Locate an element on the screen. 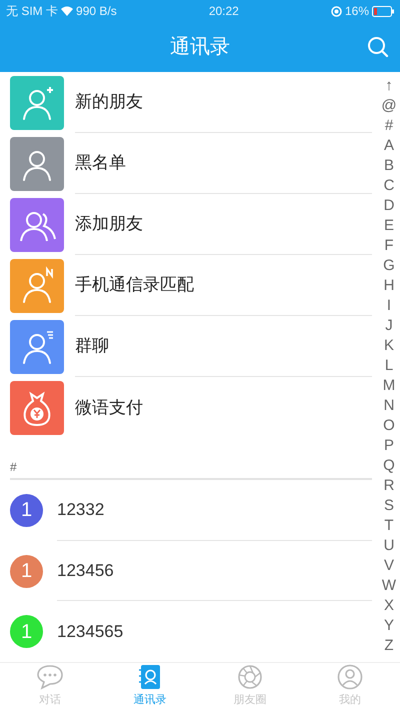  page-title: 通讯录 is located at coordinates (200, 47).